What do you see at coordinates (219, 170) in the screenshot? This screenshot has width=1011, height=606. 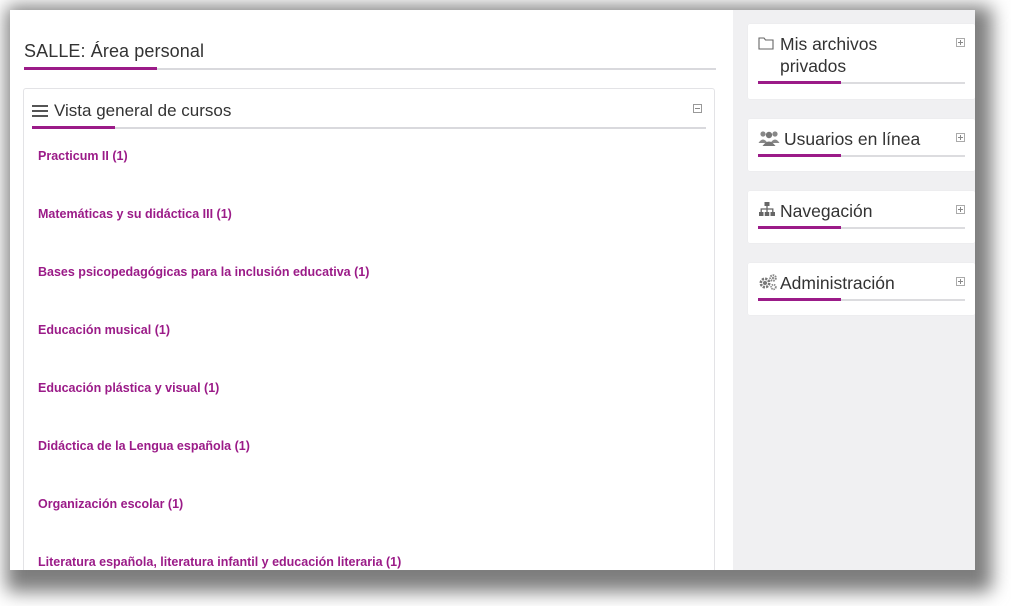 I see `course-link: Practicum II (1)` at bounding box center [219, 170].